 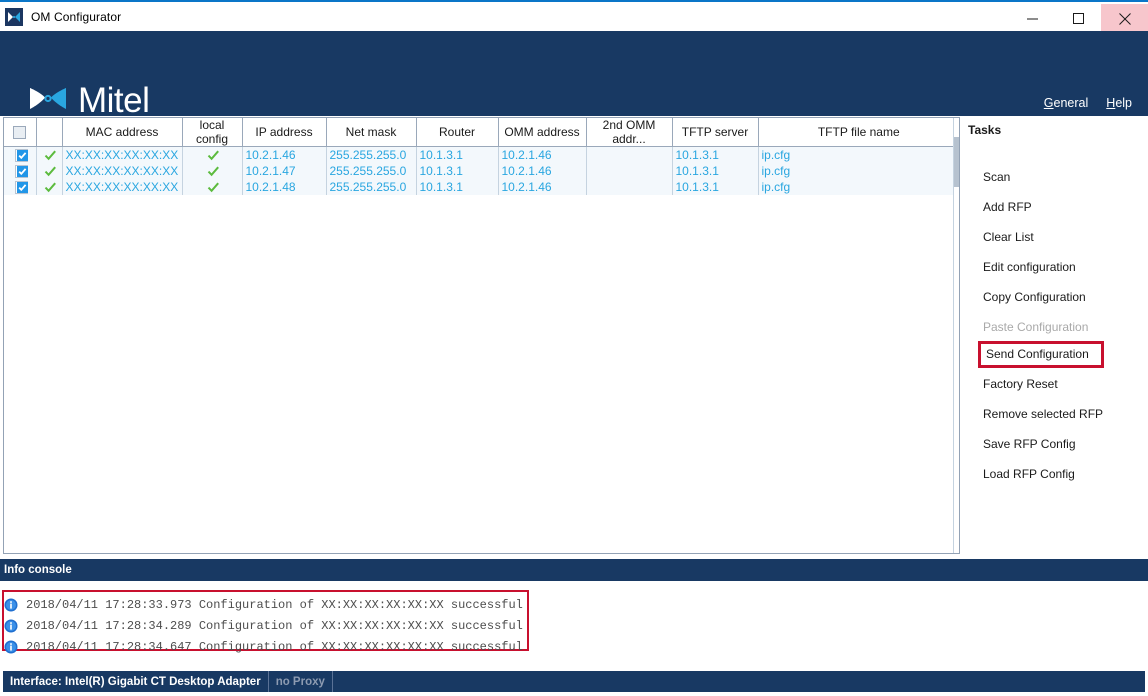 What do you see at coordinates (284, 186) in the screenshot?
I see `row-ip-cell: 10.2.1.48` at bounding box center [284, 186].